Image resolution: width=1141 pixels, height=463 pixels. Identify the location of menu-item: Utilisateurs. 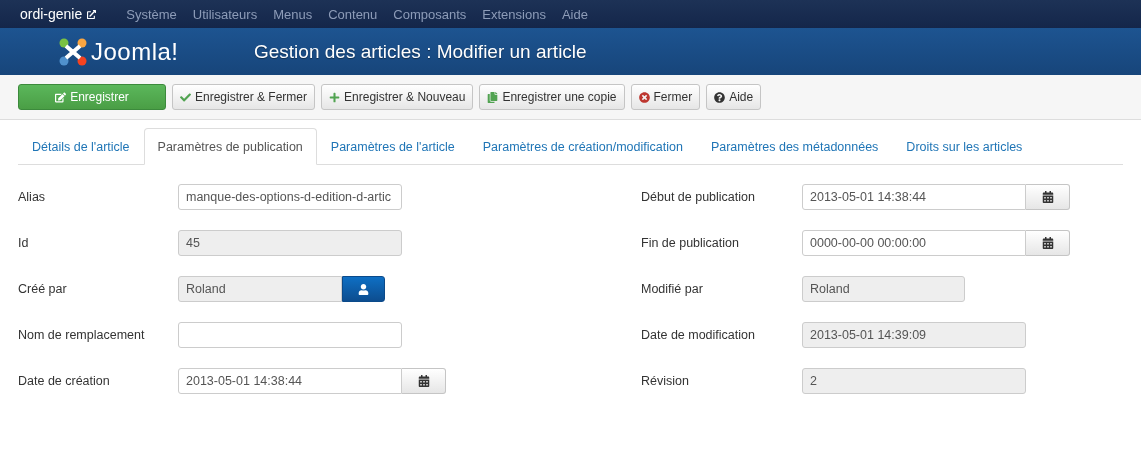
(225, 14).